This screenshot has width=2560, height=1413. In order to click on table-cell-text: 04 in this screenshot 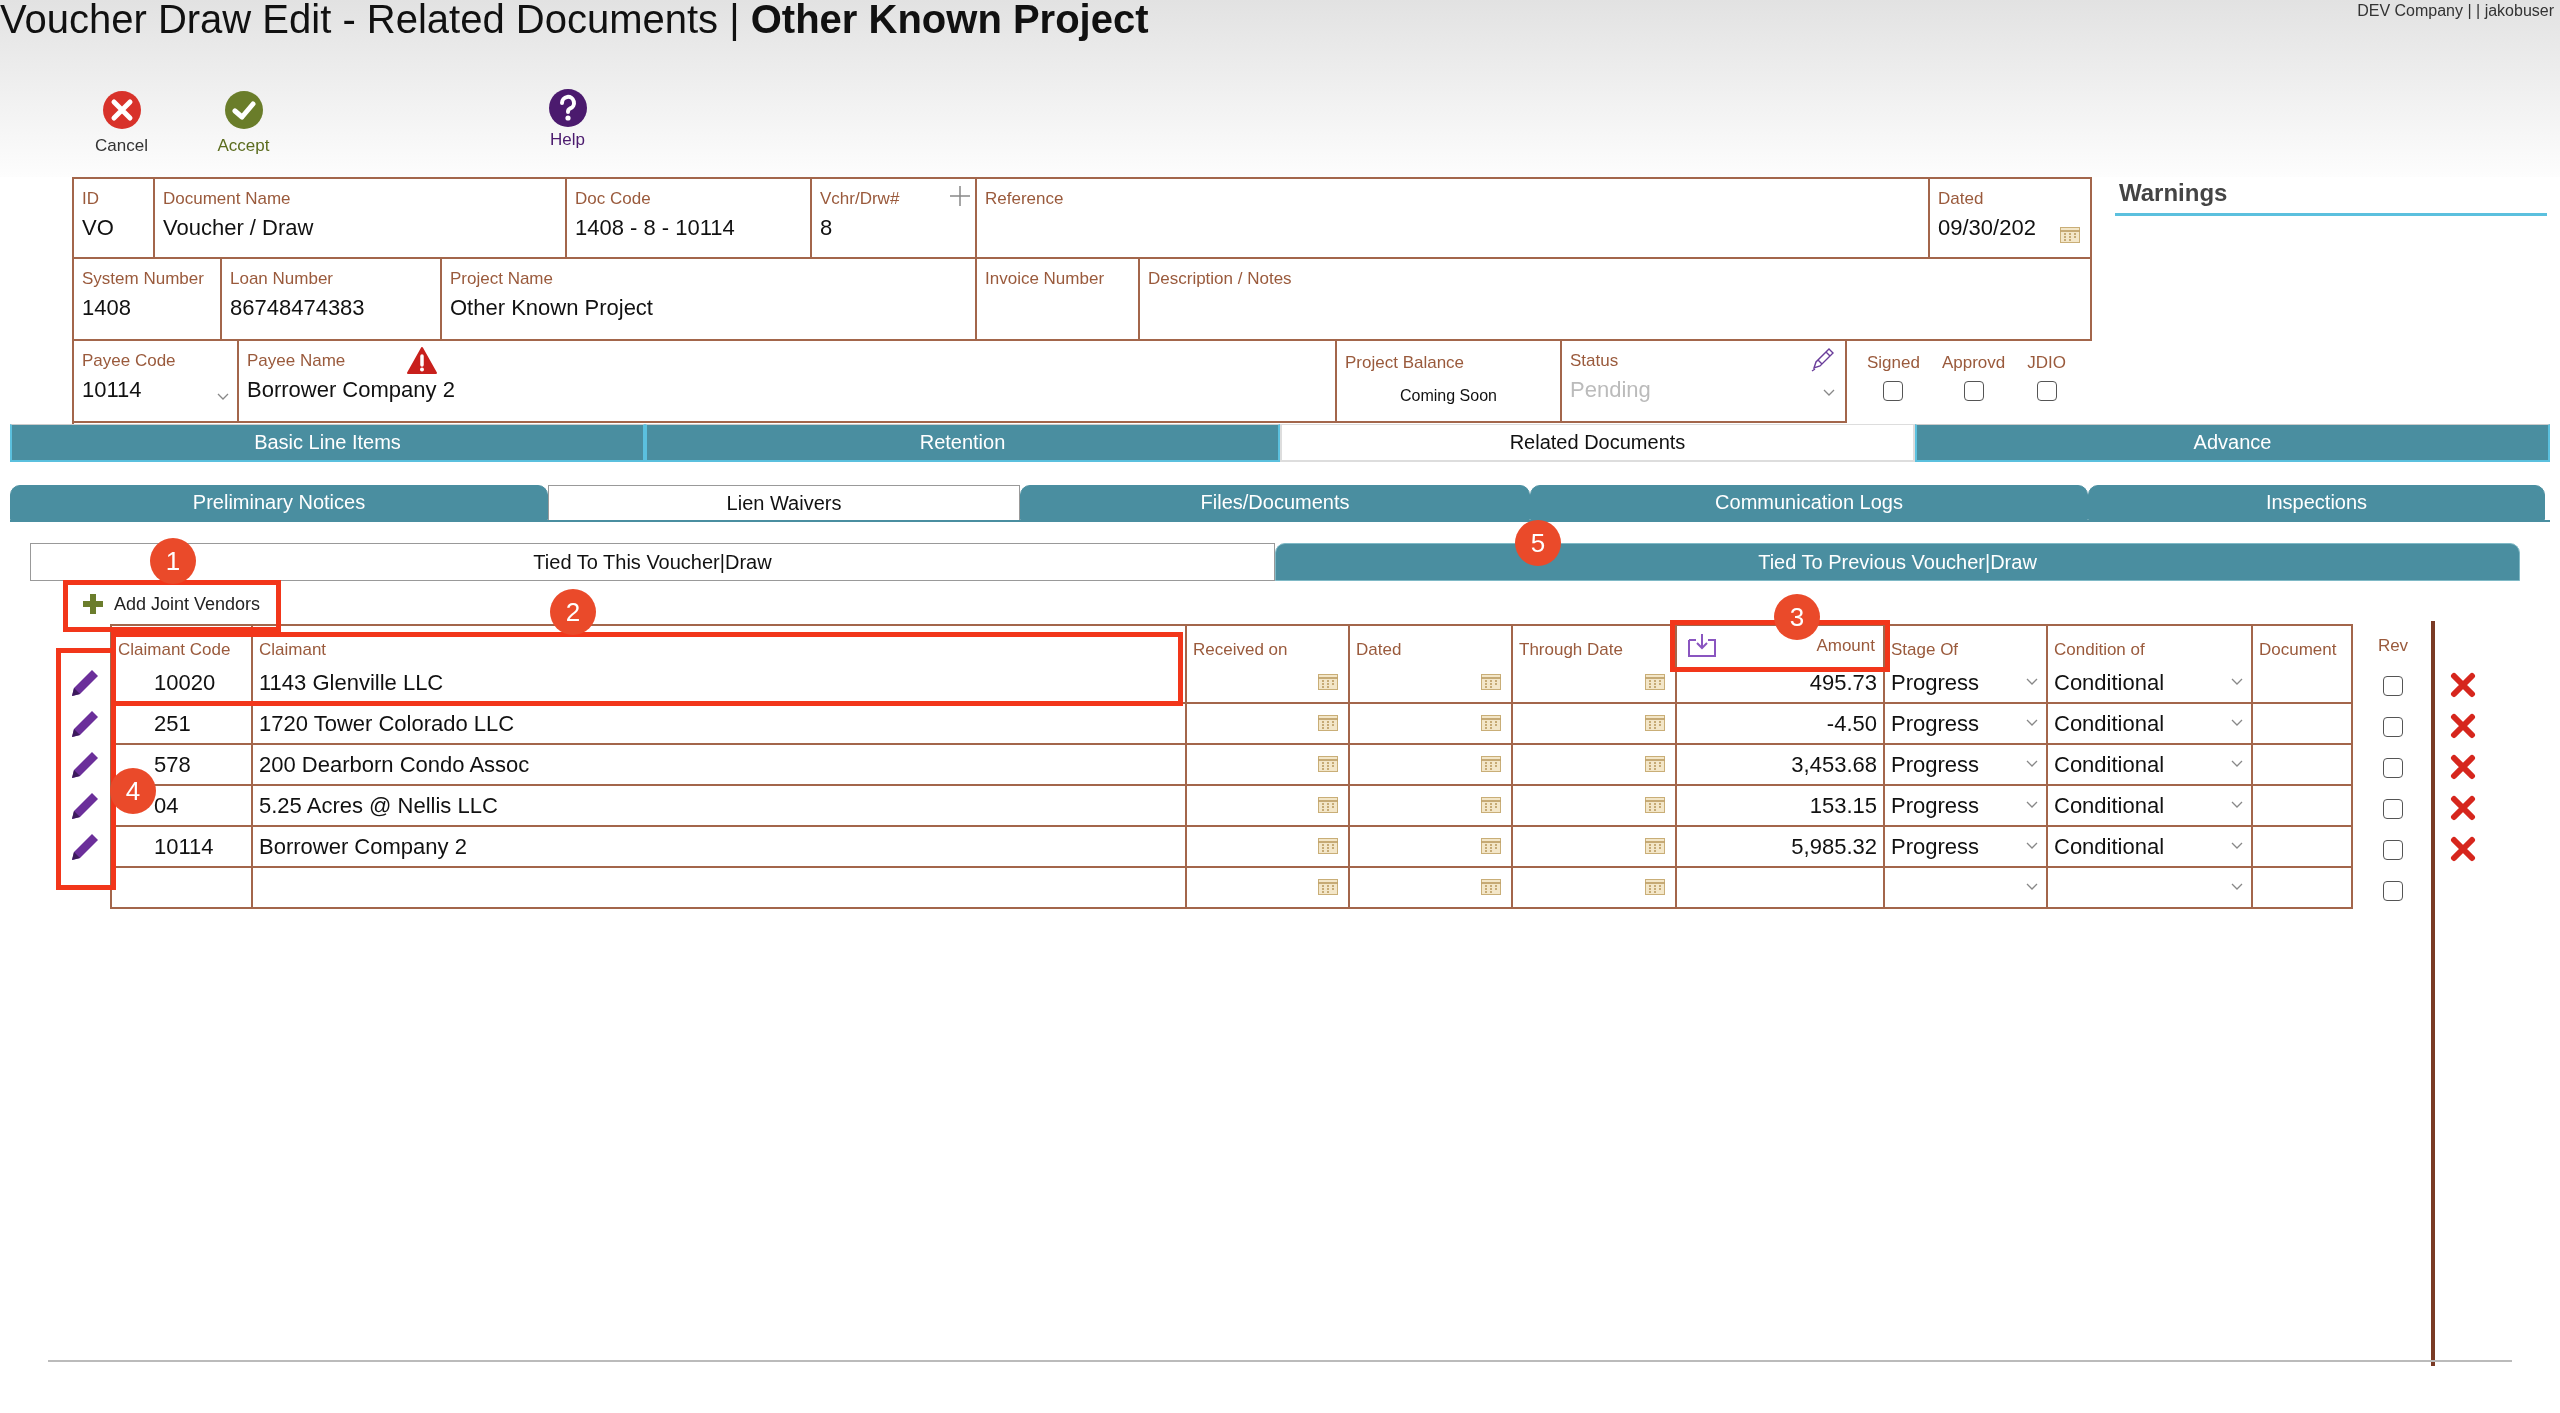, I will do `click(167, 806)`.